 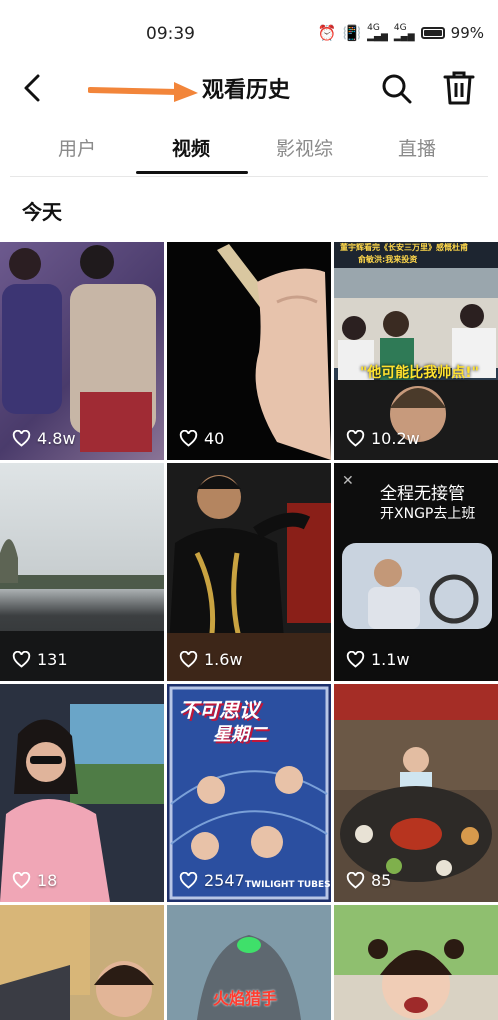 What do you see at coordinates (240, 734) in the screenshot?
I see `poster-subtitle: 星期二` at bounding box center [240, 734].